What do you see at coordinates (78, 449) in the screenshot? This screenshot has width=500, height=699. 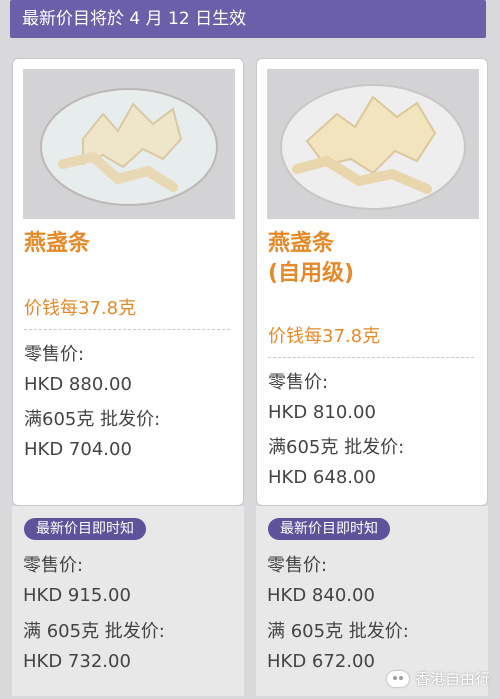 I see `wholesale-price-value: HKD 704.00` at bounding box center [78, 449].